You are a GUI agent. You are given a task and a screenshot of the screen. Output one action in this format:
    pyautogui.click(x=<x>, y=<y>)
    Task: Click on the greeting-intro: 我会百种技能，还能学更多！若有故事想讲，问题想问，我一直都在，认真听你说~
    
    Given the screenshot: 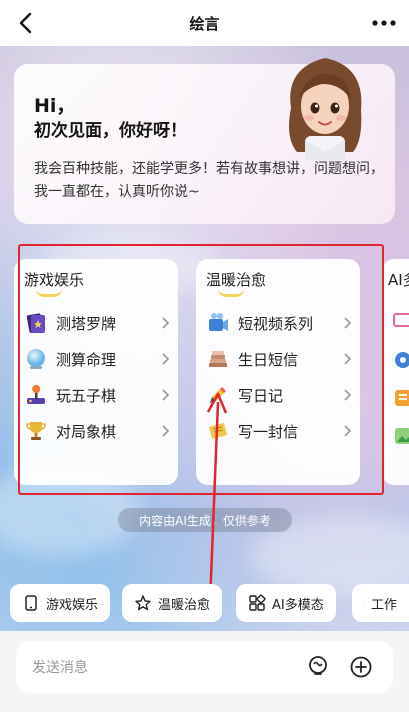 What is the action you would take?
    pyautogui.click(x=209, y=180)
    